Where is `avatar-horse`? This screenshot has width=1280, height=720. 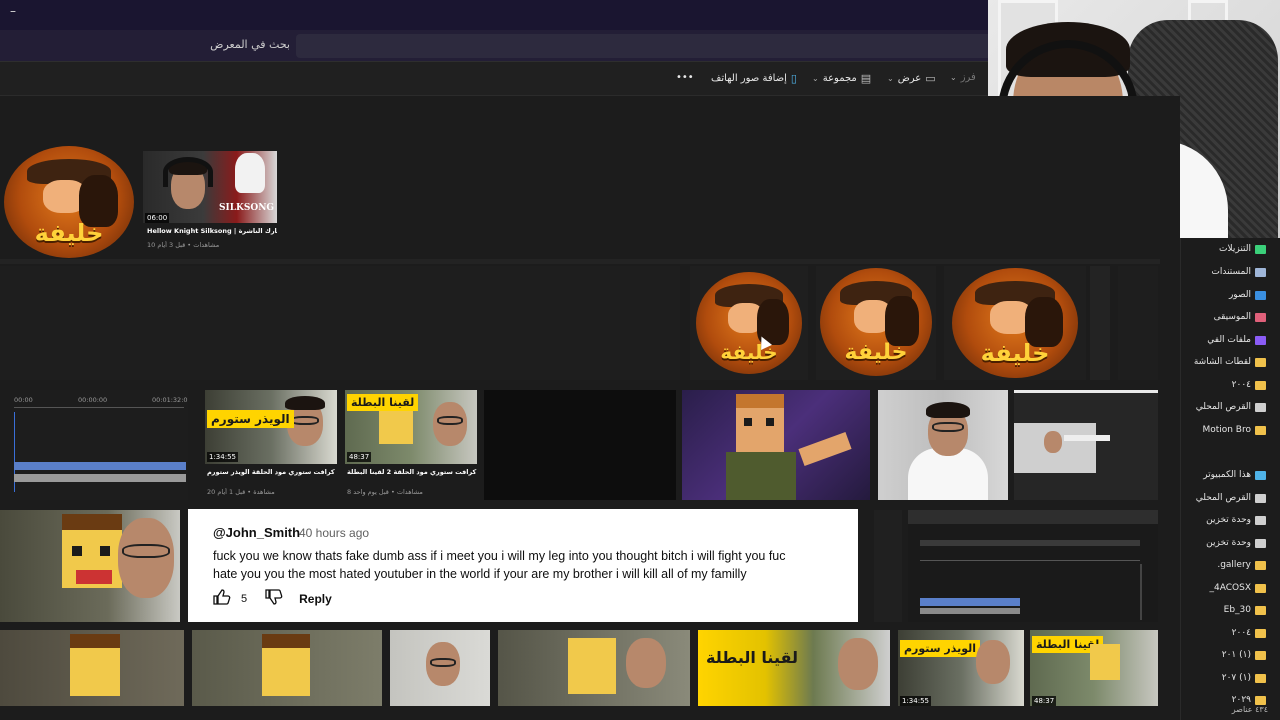 avatar-horse is located at coordinates (901, 321).